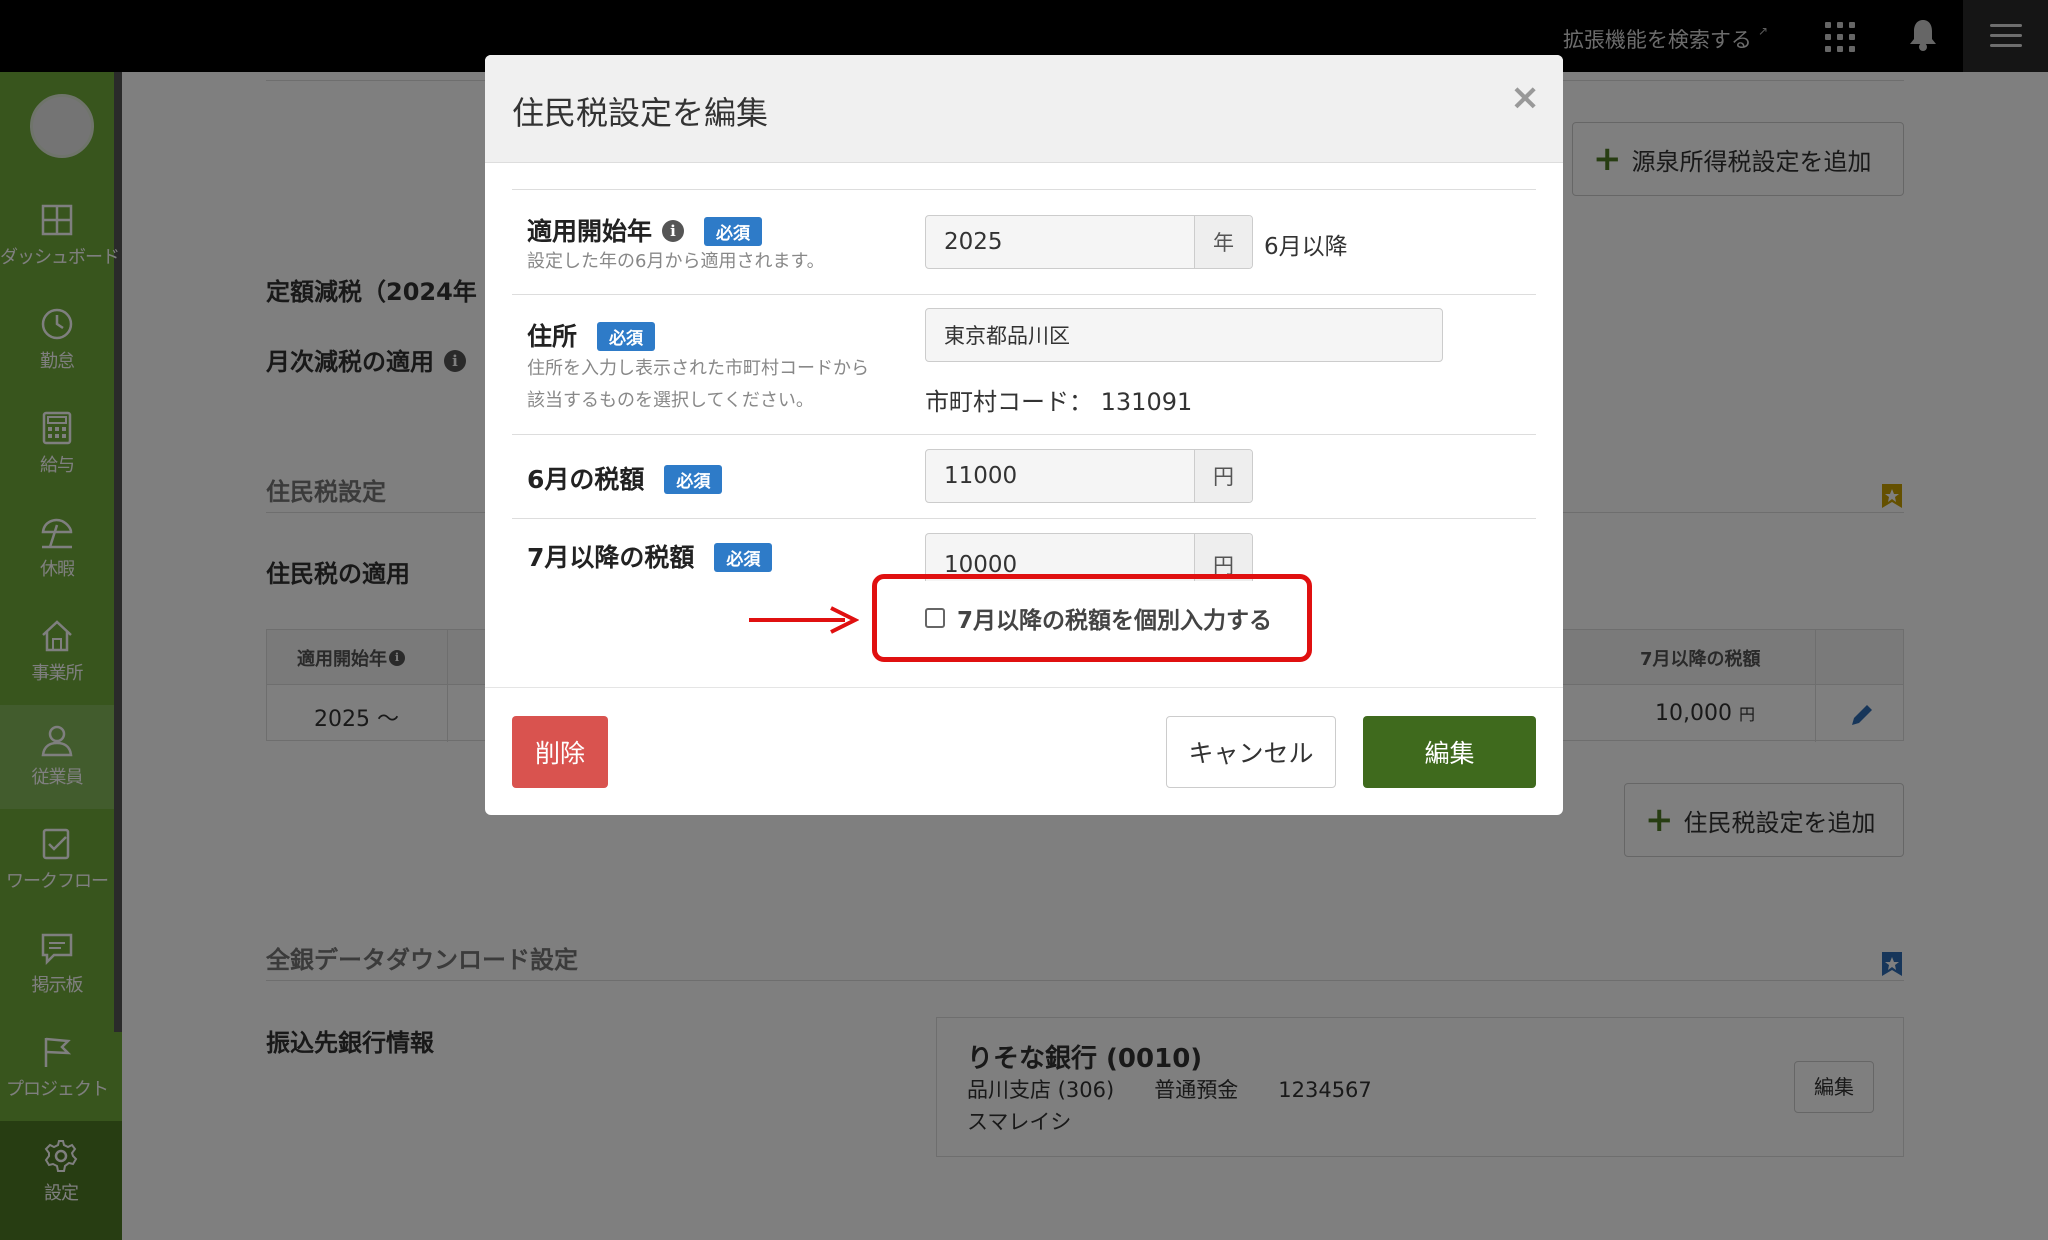 The width and height of the screenshot is (2048, 1240). I want to click on modal-title: 住民税設定を編集, so click(640, 113).